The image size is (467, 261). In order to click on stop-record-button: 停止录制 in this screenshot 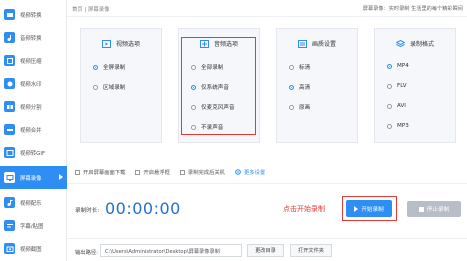, I will do `click(434, 209)`.